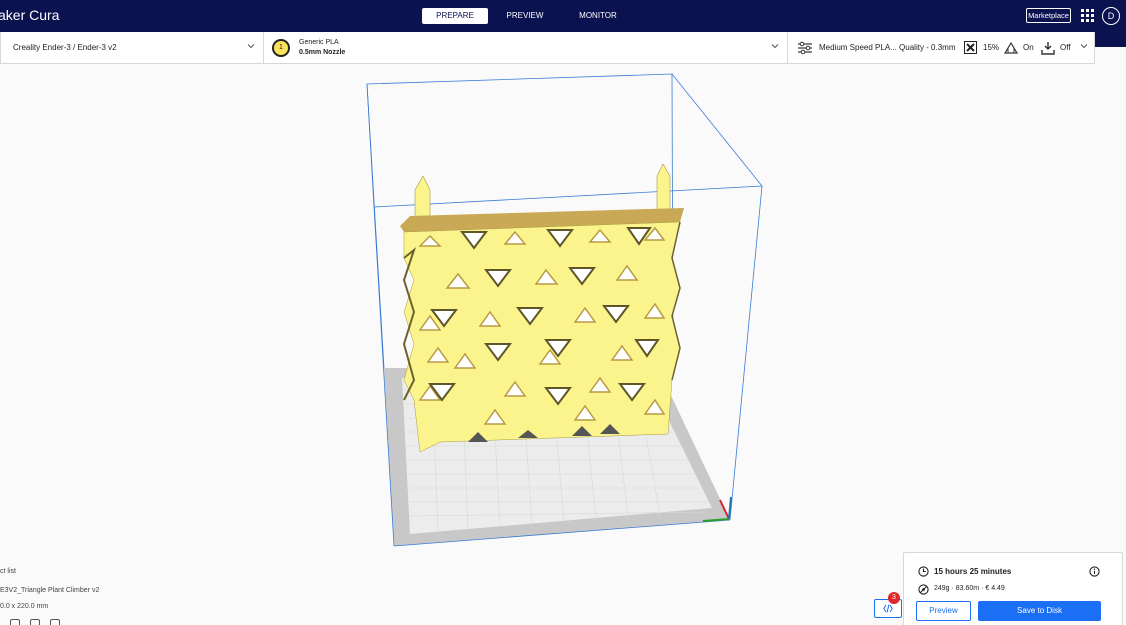 The height and width of the screenshot is (625, 1126). I want to click on account-avatar: D, so click(1111, 16).